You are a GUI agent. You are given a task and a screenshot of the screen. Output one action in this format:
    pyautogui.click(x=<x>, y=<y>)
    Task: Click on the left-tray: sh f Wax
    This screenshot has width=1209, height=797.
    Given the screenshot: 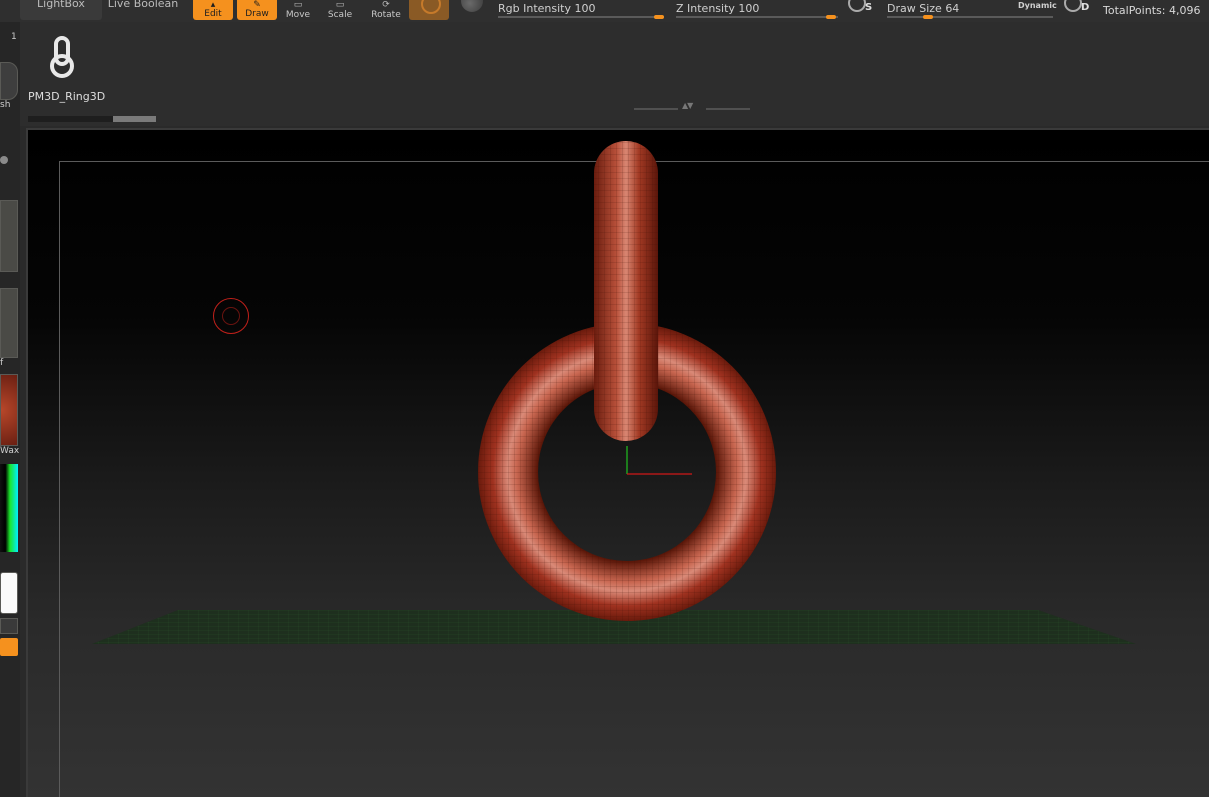 What is the action you would take?
    pyautogui.click(x=10, y=409)
    